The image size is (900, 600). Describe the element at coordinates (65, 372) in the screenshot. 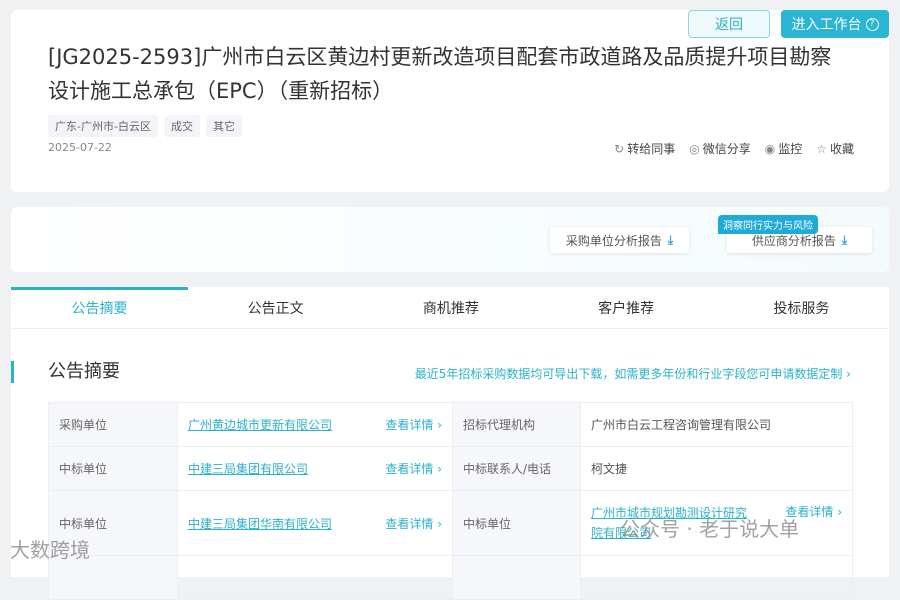

I see `section-heading: 公告摘要` at that location.